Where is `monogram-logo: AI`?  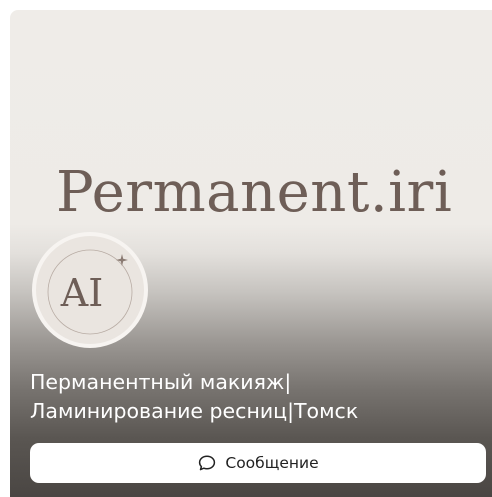 monogram-logo: AI is located at coordinates (90, 292).